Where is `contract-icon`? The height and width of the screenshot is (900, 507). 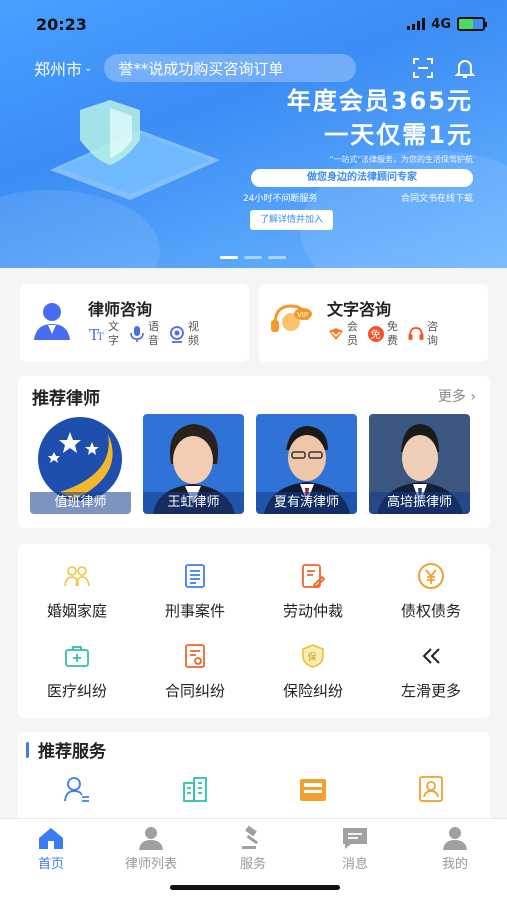
contract-icon is located at coordinates (195, 656).